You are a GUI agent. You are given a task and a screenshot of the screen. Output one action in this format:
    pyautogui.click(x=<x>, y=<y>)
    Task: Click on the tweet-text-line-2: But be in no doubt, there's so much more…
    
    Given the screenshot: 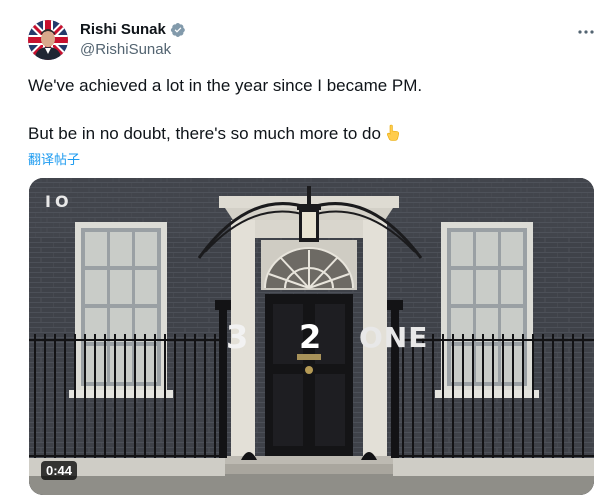 What is the action you would take?
    pyautogui.click(x=215, y=134)
    